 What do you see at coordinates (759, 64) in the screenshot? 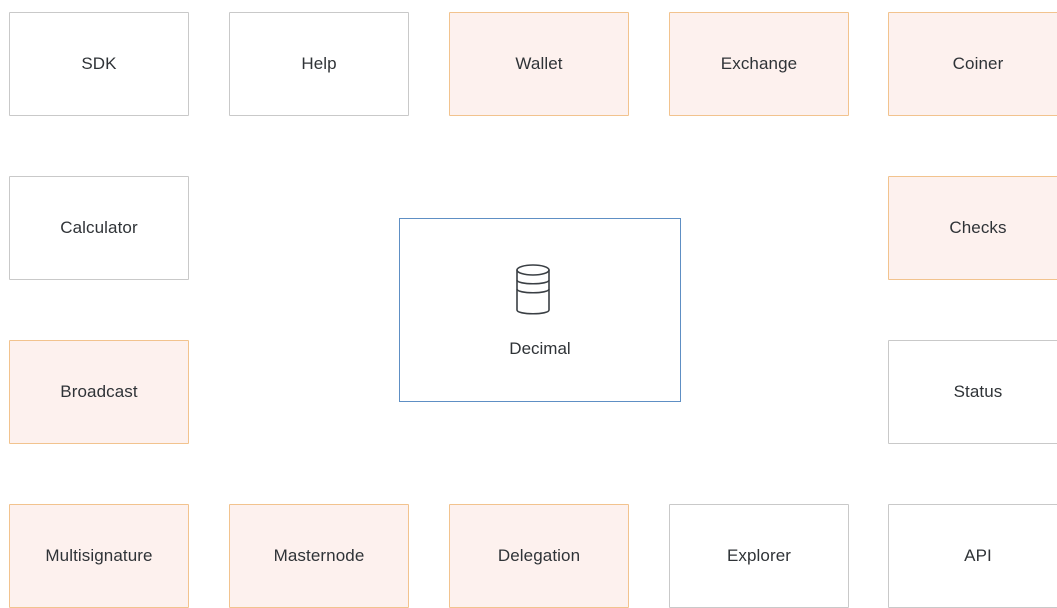
I see `node-exchange: Exchange` at bounding box center [759, 64].